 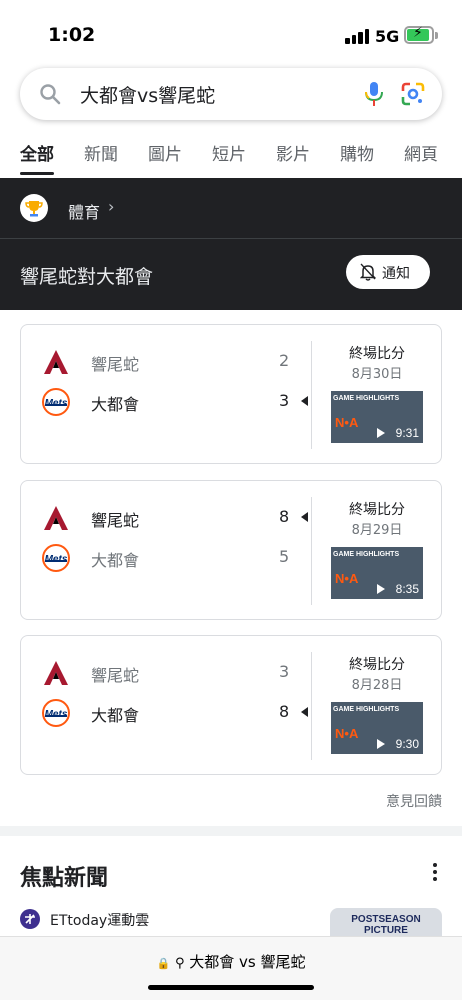 I want to click on feedback-link: 意見回饋, so click(x=414, y=801).